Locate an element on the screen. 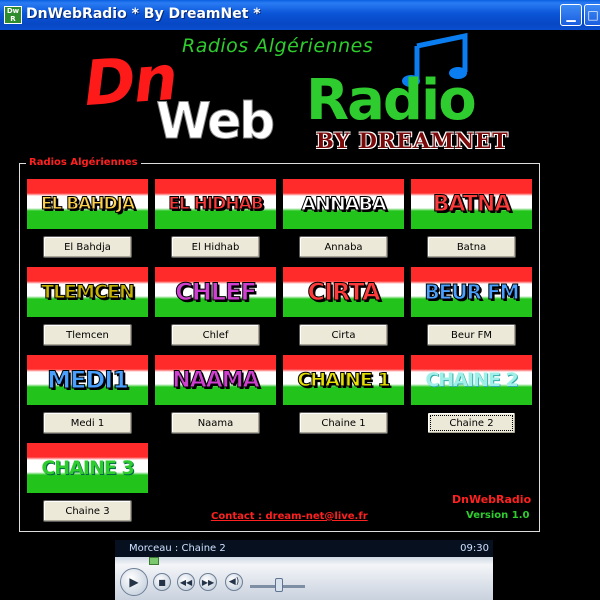  station-banner-chaine-3: CHAINE 3 is located at coordinates (87, 468).